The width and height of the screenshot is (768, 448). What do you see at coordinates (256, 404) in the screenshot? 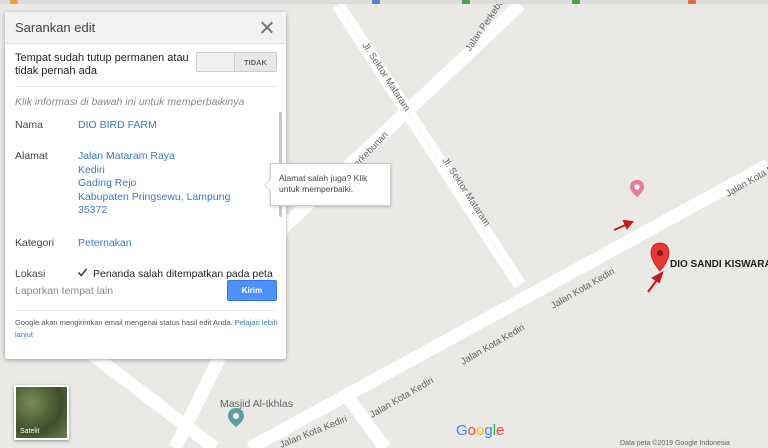
I see `mosque-label: Masjid Al-Ikhlas` at bounding box center [256, 404].